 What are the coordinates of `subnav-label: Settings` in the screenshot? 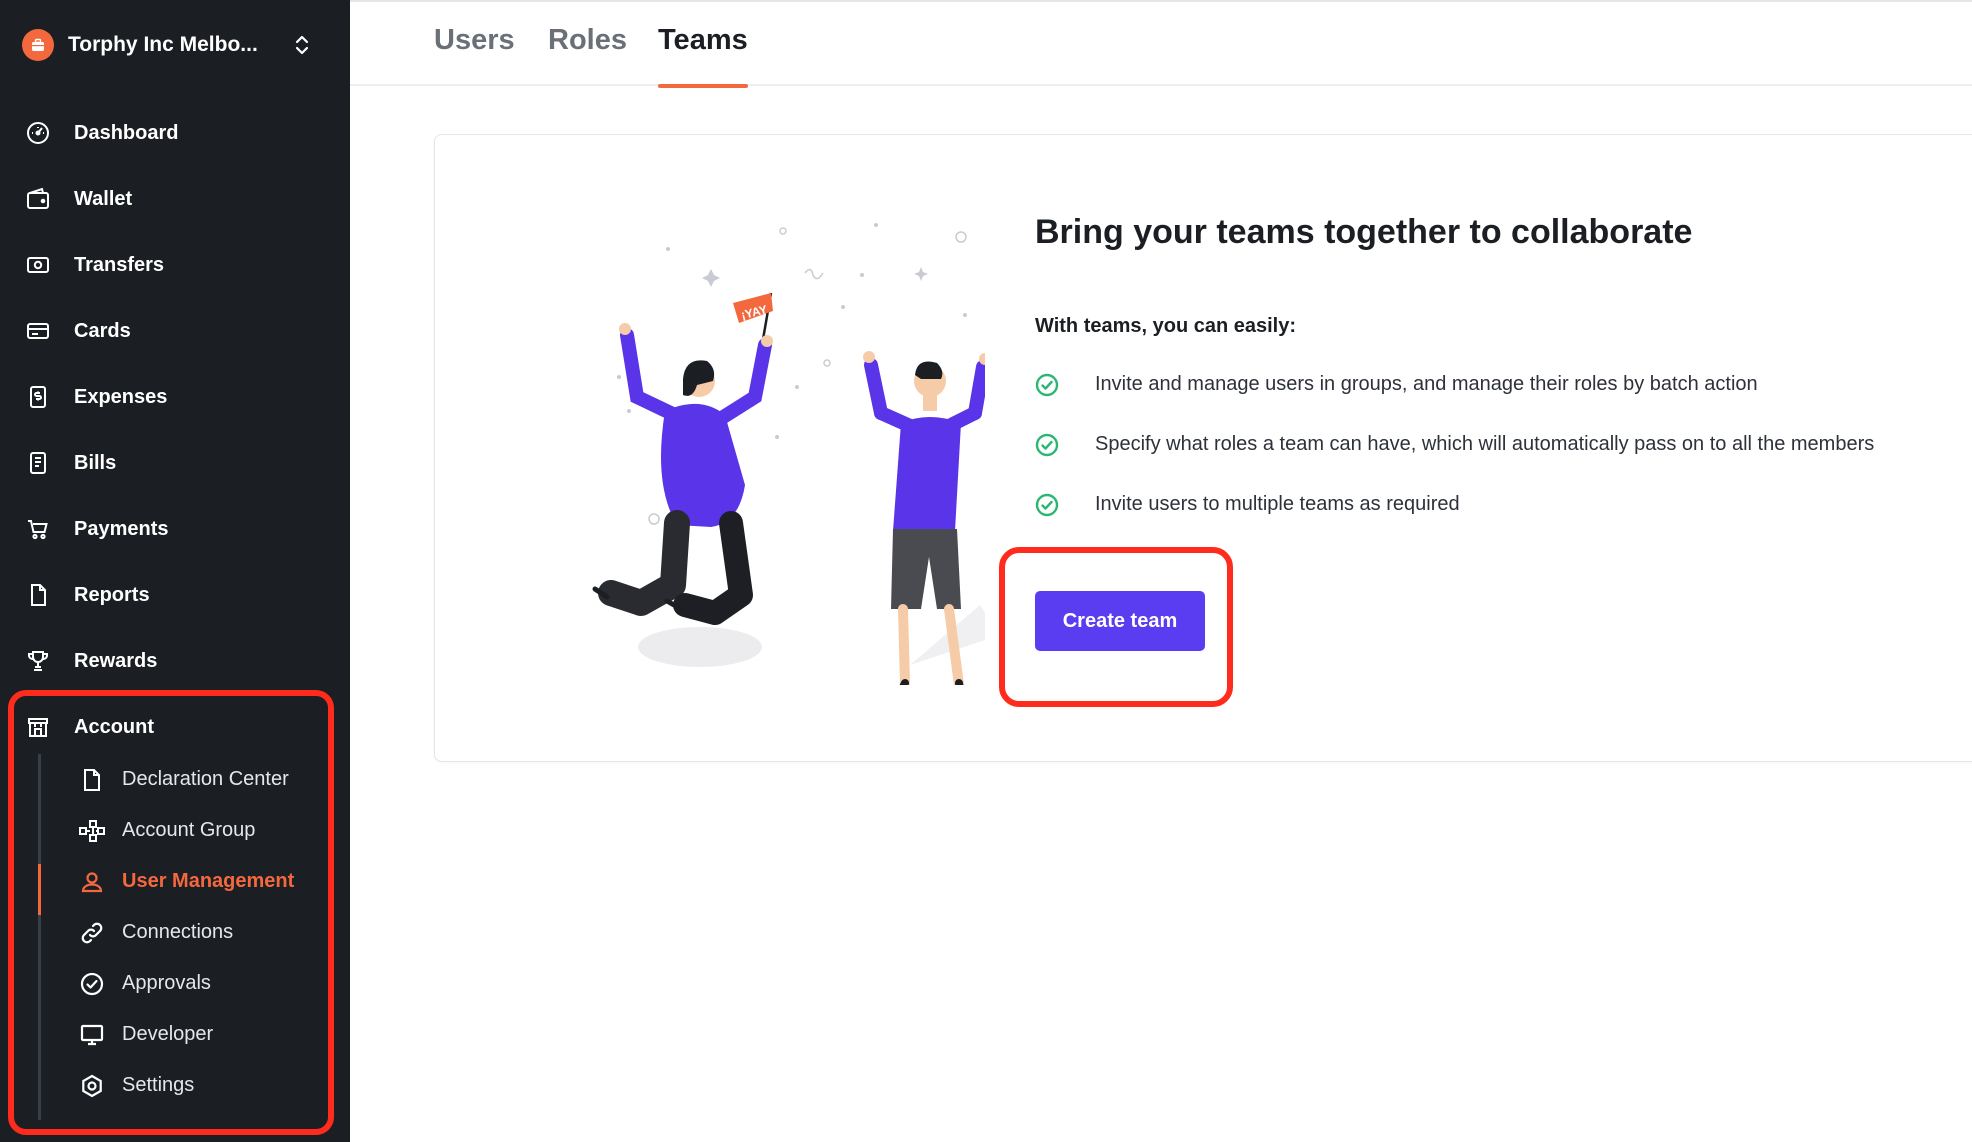 It's located at (158, 1085).